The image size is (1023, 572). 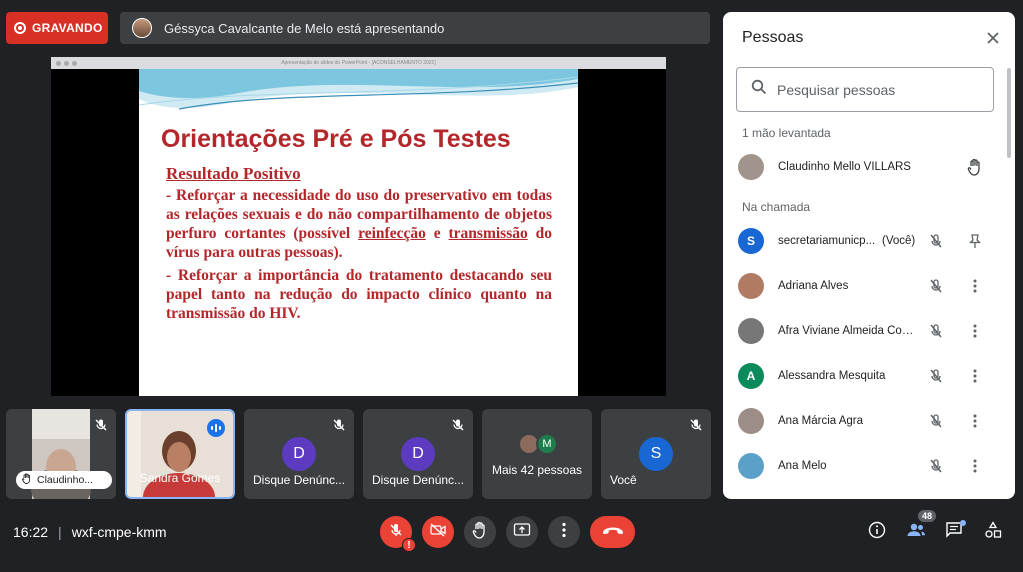 I want to click on self-tile: S Você, so click(x=656, y=454).